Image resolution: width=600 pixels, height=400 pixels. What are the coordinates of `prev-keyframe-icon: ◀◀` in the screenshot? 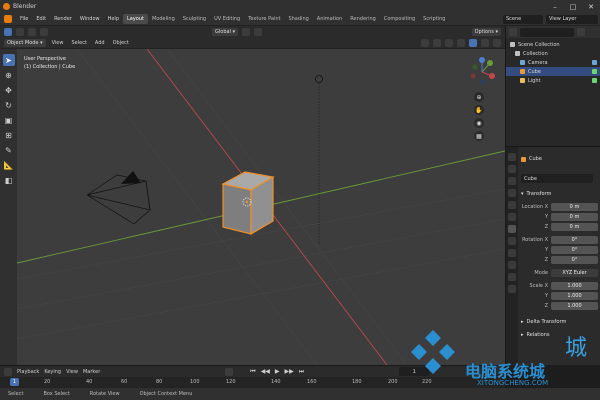 It's located at (265, 371).